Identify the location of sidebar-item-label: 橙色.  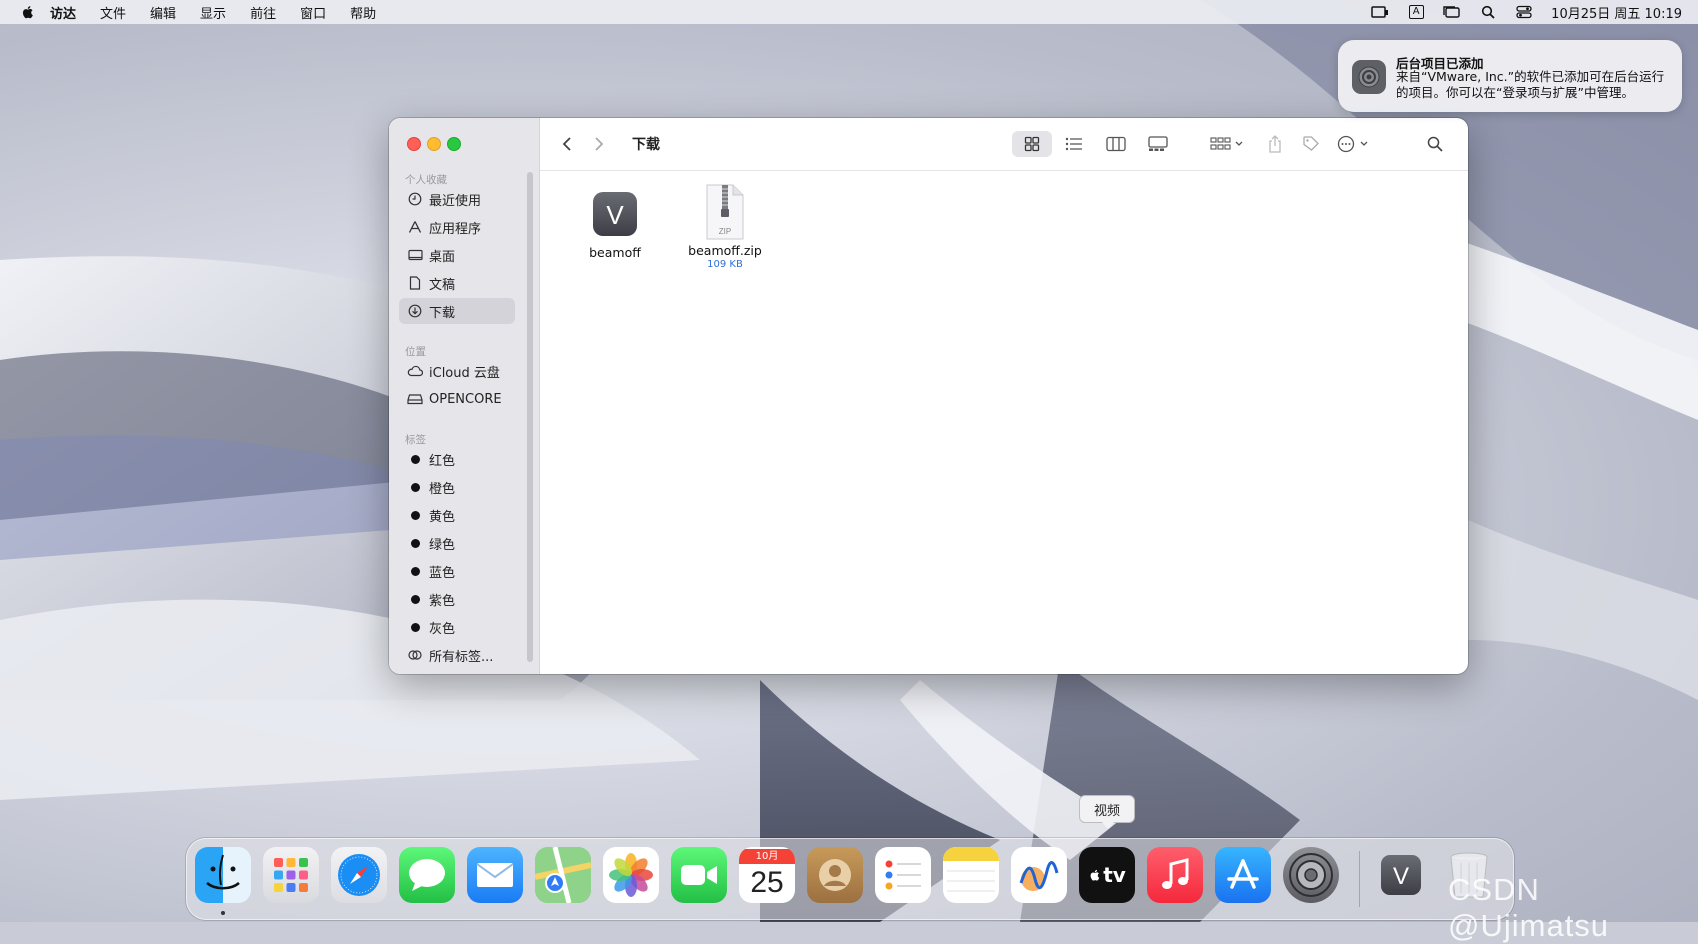
(442, 489).